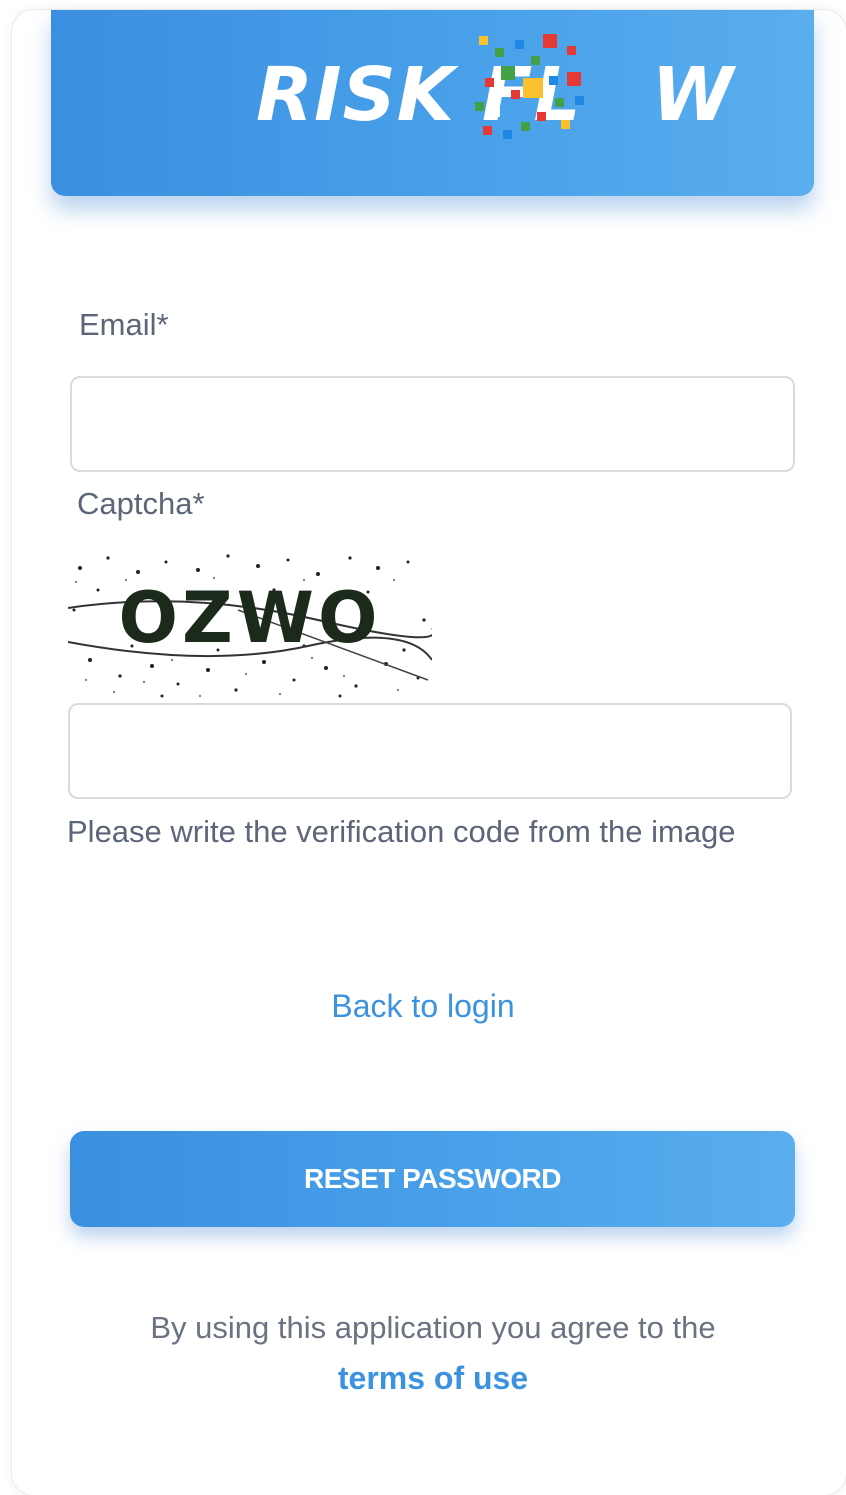 The width and height of the screenshot is (846, 1495). What do you see at coordinates (531, 87) in the screenshot?
I see `logo-pixel-cluster` at bounding box center [531, 87].